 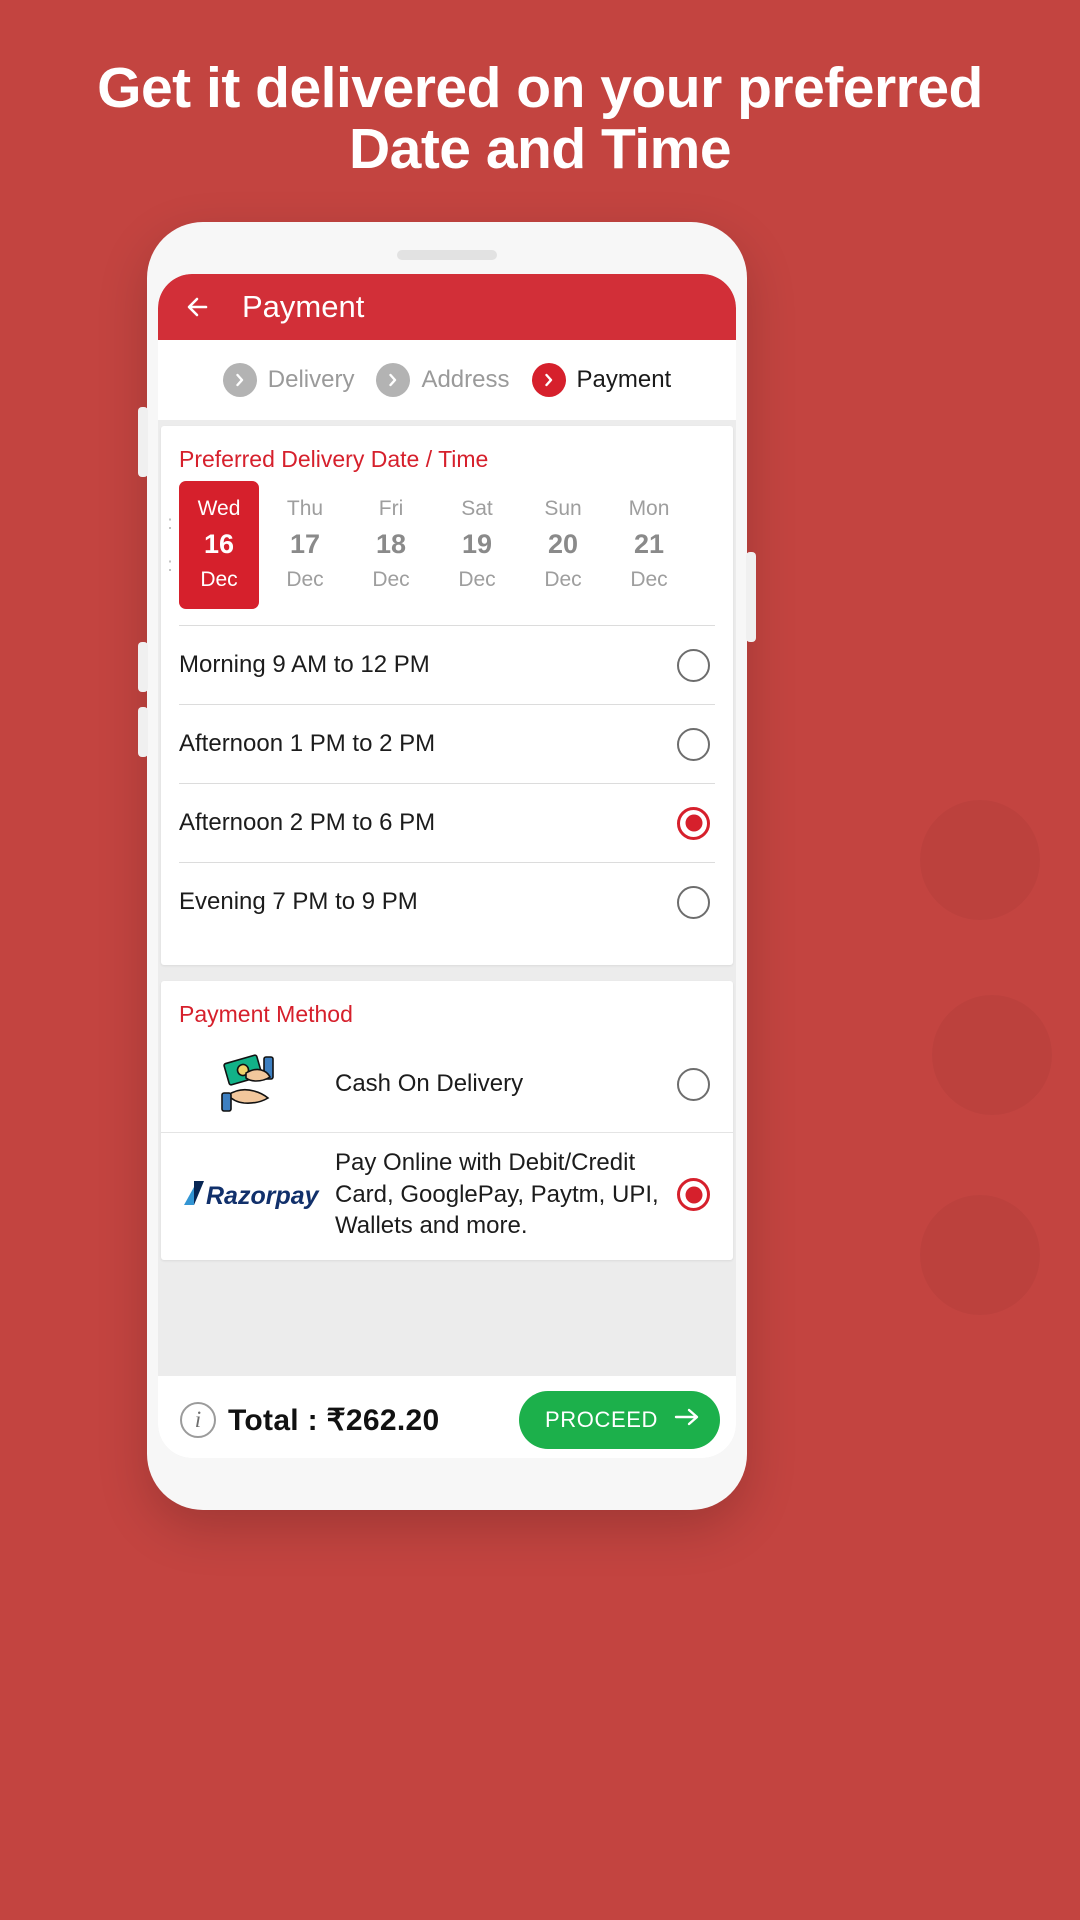 I want to click on date-chip-day: 20, so click(x=563, y=543).